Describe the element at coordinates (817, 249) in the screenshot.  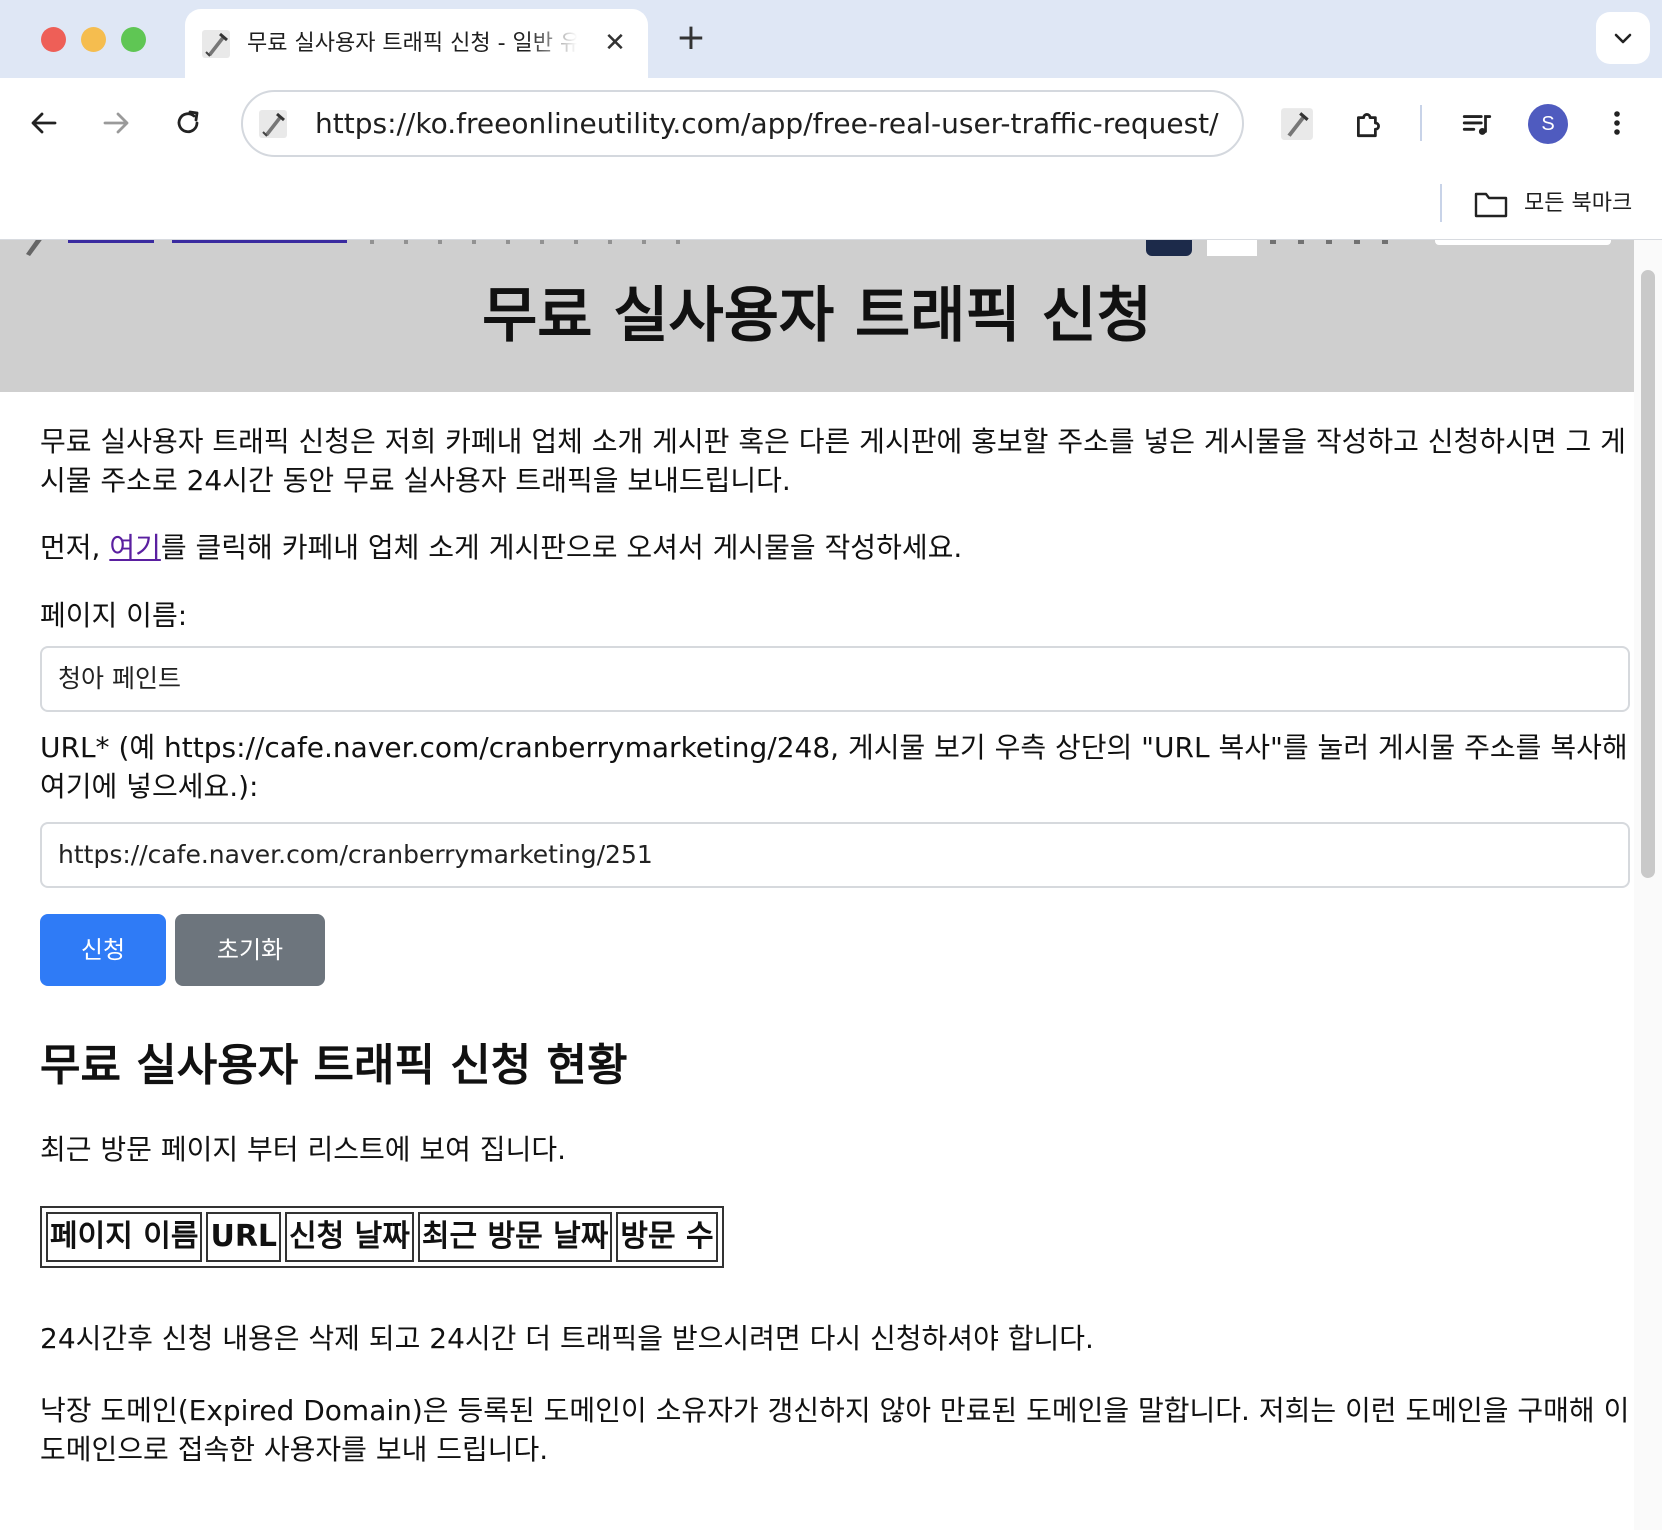
I see `site-nav-partial` at that location.